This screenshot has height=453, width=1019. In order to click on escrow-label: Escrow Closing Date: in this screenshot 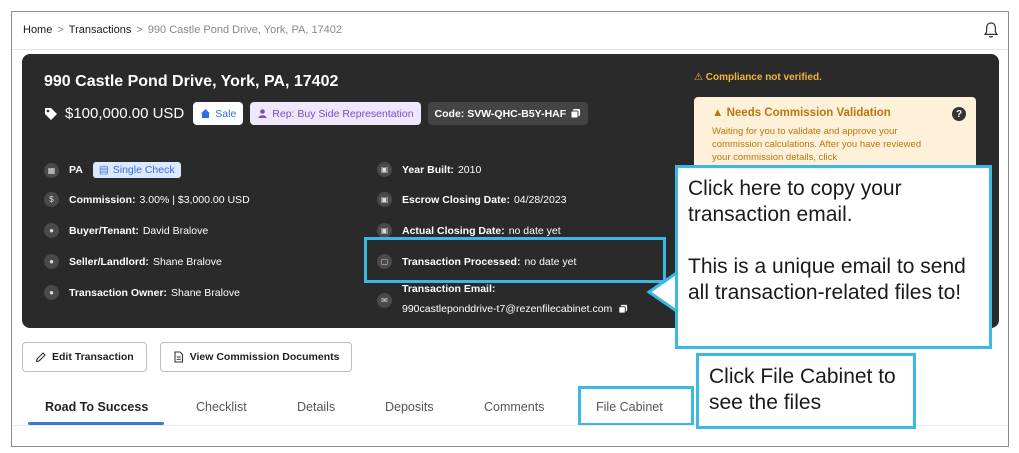, I will do `click(456, 199)`.